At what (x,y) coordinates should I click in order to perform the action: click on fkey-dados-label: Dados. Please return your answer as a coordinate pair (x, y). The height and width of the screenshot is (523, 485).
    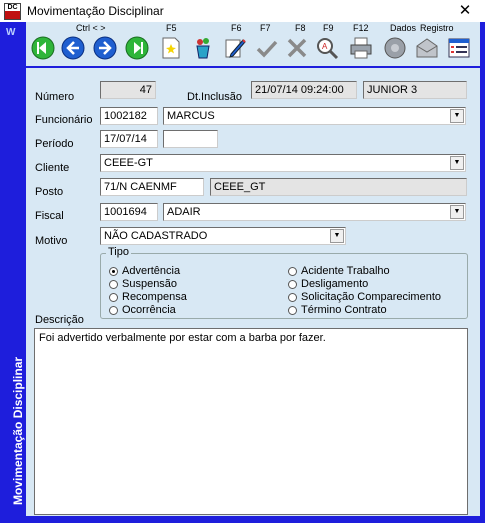
    Looking at the image, I should click on (403, 28).